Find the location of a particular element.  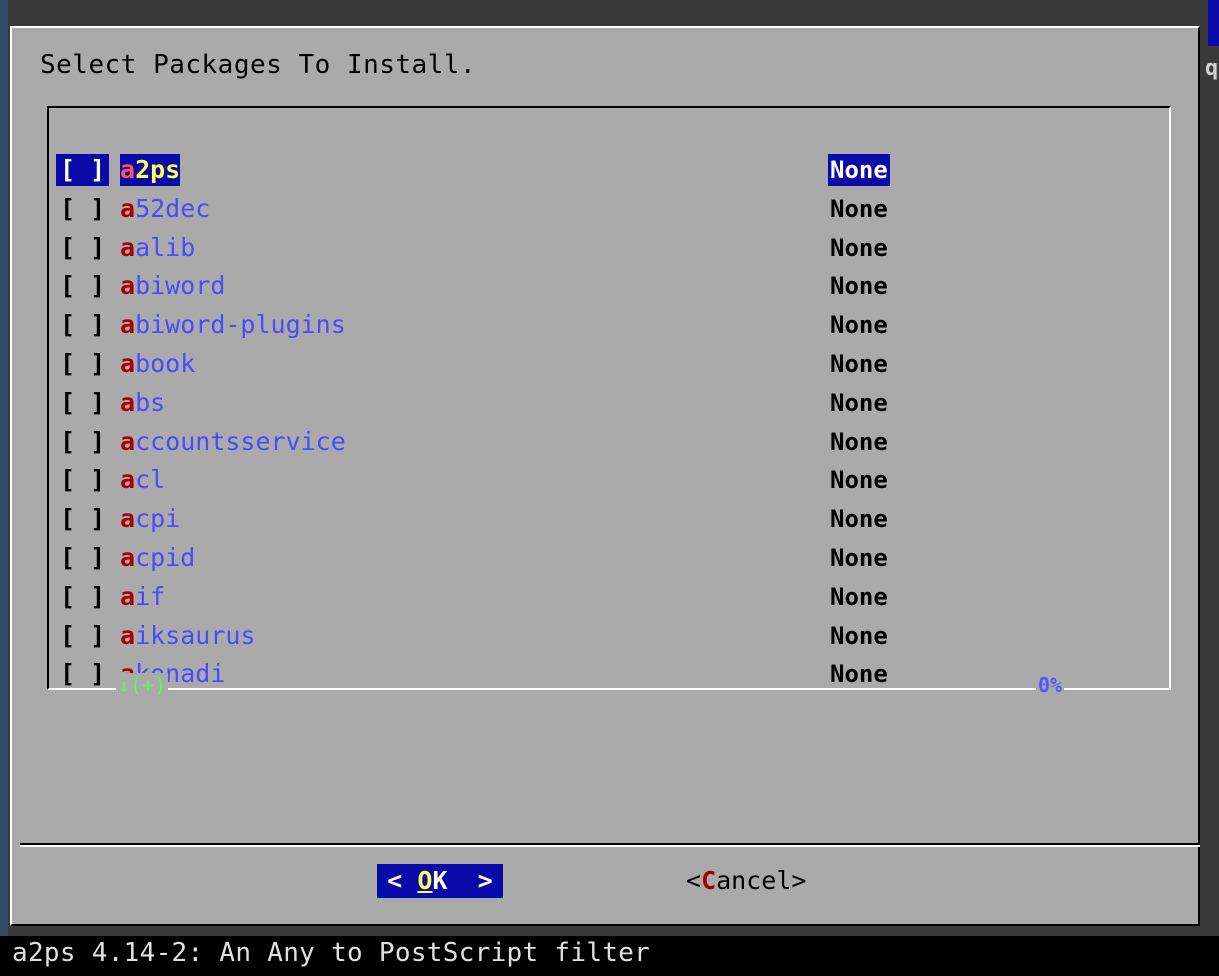

package-row: [ ] aif None is located at coordinates (606, 598).